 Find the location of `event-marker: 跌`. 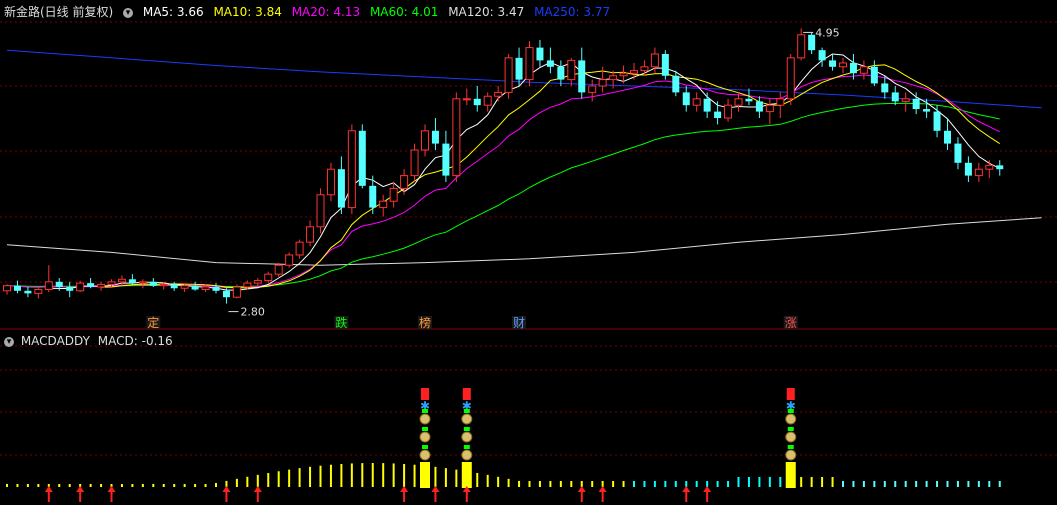

event-marker: 跌 is located at coordinates (341, 322).